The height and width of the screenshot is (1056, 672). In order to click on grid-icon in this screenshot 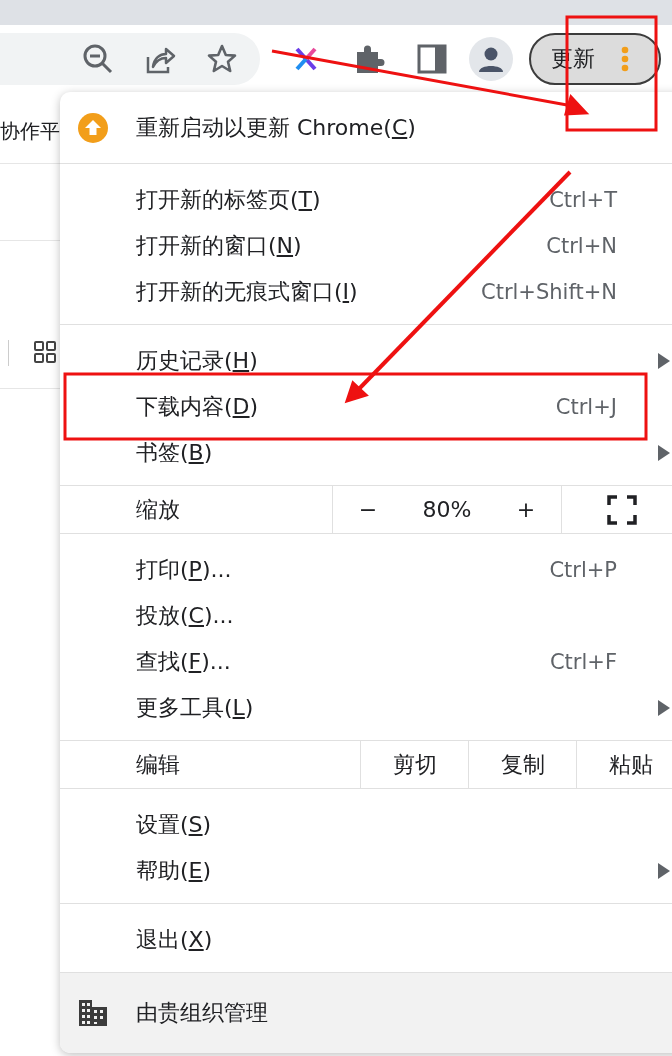, I will do `click(45, 352)`.